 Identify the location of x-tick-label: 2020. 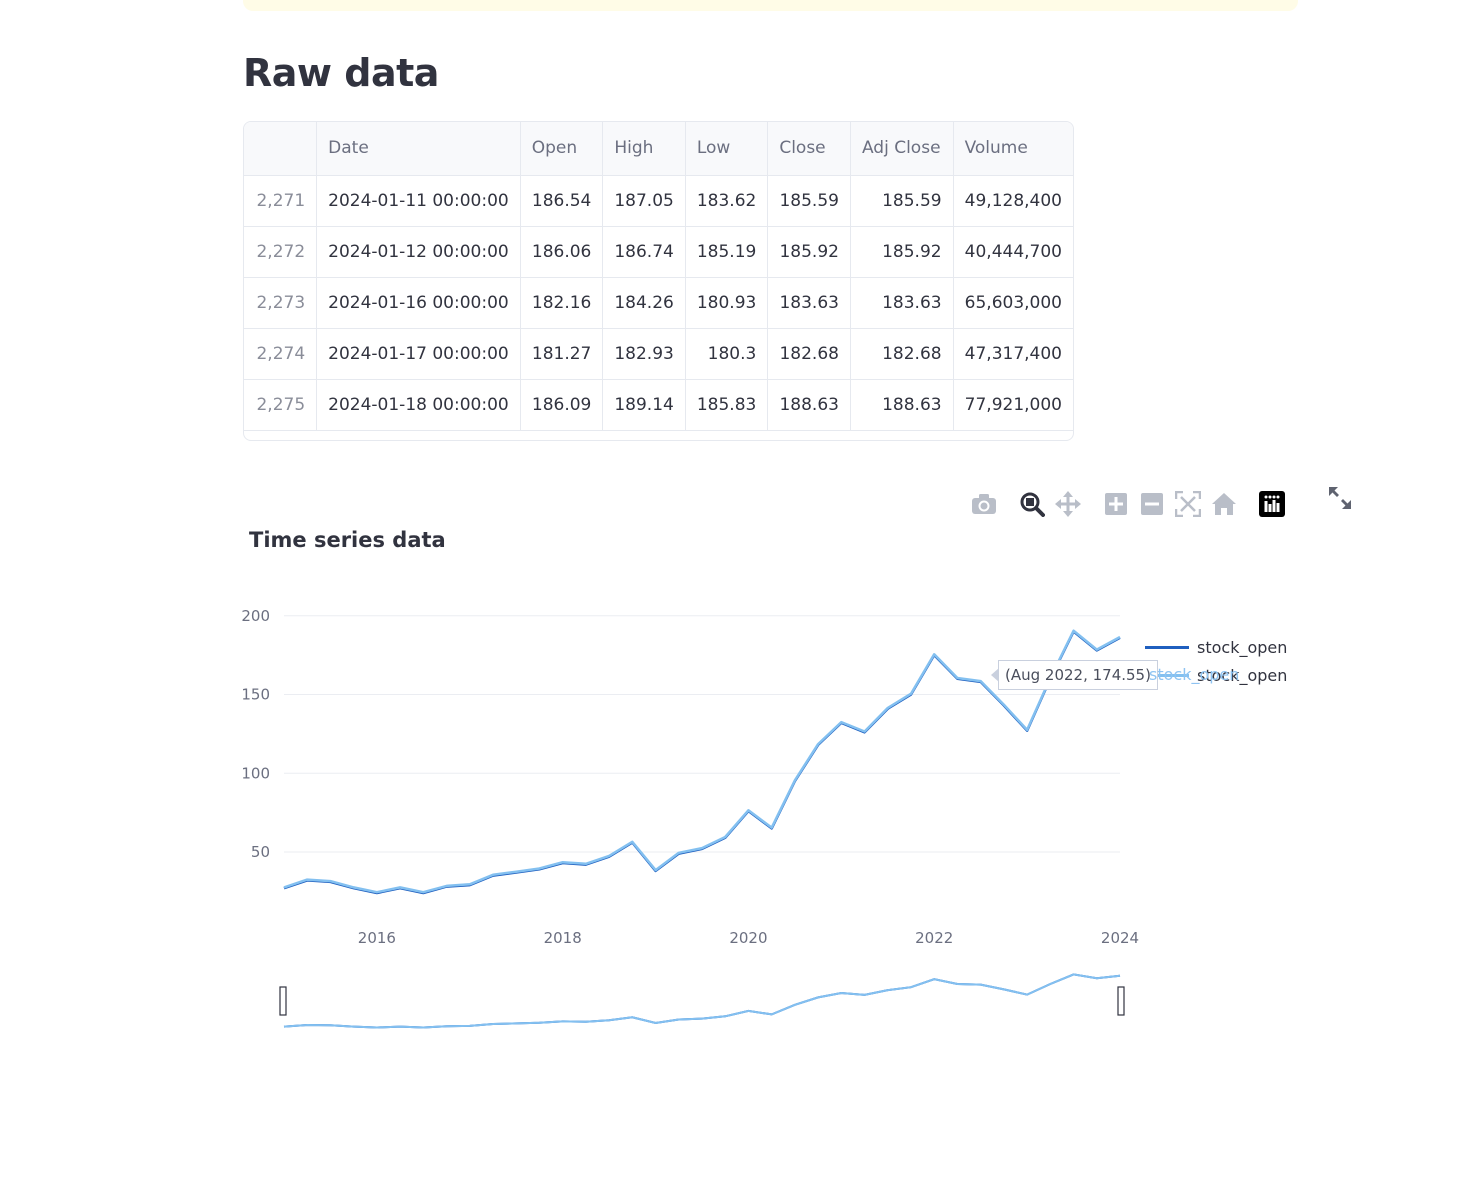
(748, 938).